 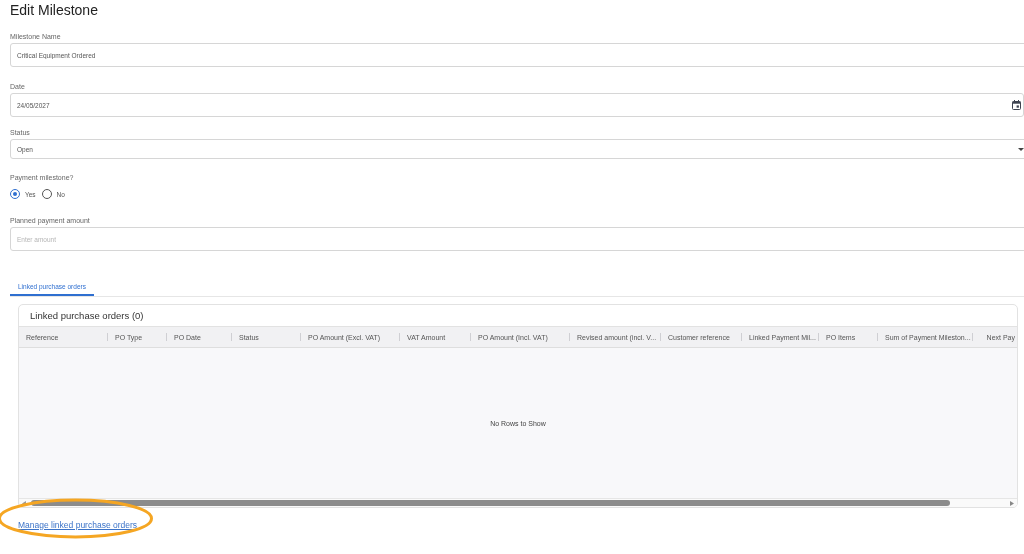 I want to click on page-title: Edit Milestone, so click(x=54, y=10).